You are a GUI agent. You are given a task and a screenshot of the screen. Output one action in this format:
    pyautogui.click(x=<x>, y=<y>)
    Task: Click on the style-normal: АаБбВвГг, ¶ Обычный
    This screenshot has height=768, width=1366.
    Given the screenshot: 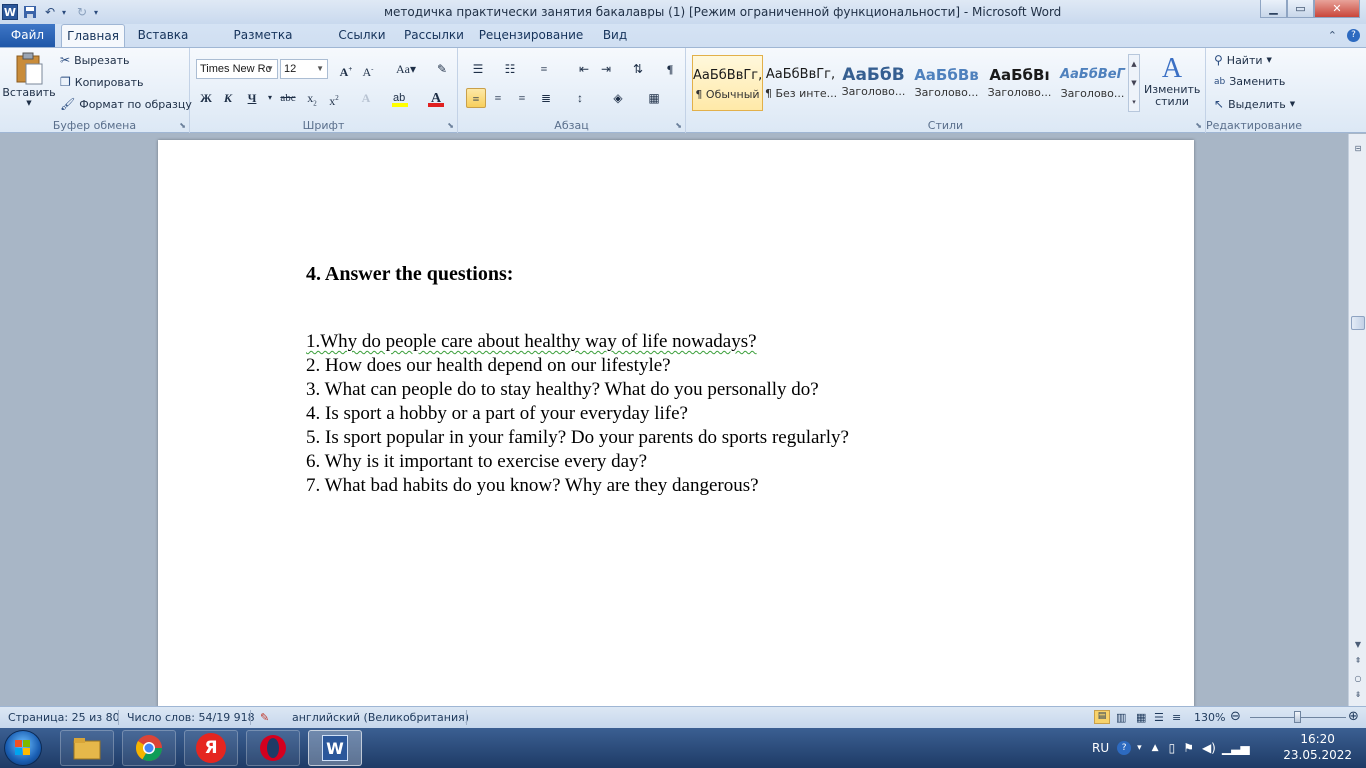 What is the action you would take?
    pyautogui.click(x=727, y=83)
    